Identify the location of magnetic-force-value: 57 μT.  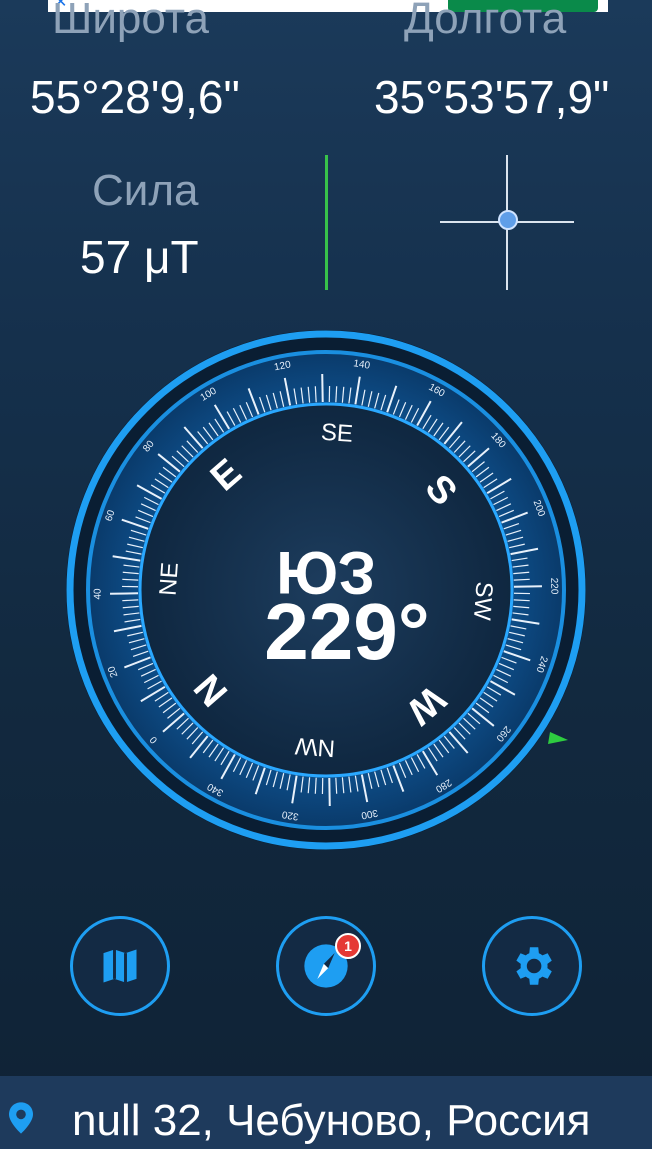
(139, 257).